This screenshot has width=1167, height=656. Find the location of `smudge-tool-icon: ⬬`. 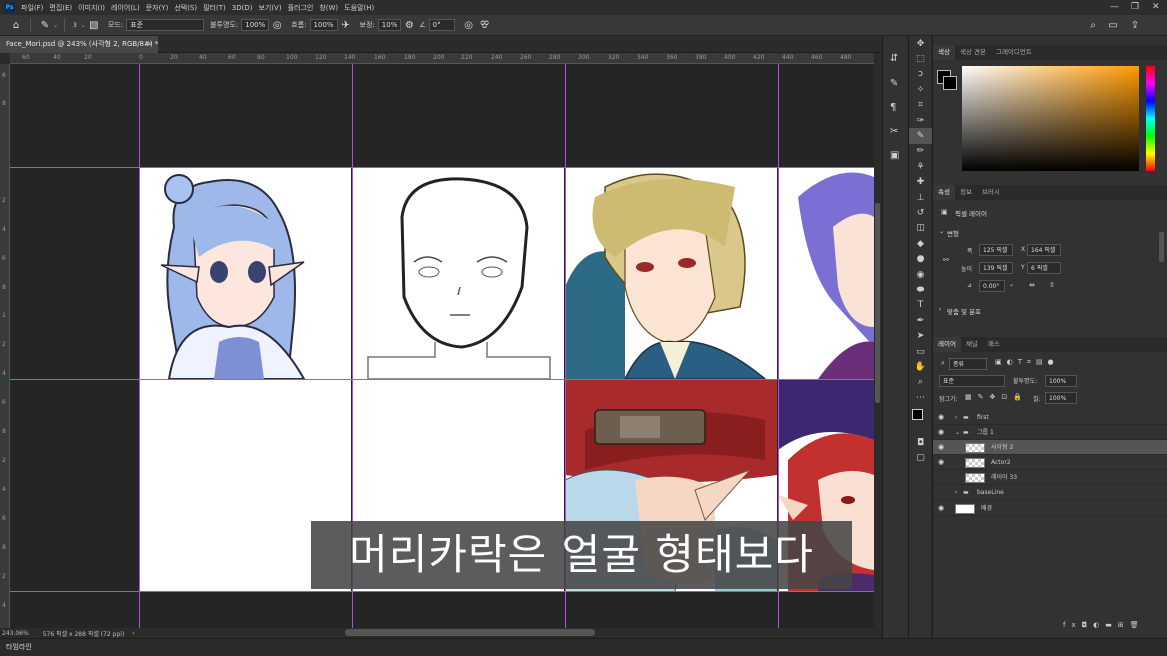

smudge-tool-icon: ⬬ is located at coordinates (920, 289).